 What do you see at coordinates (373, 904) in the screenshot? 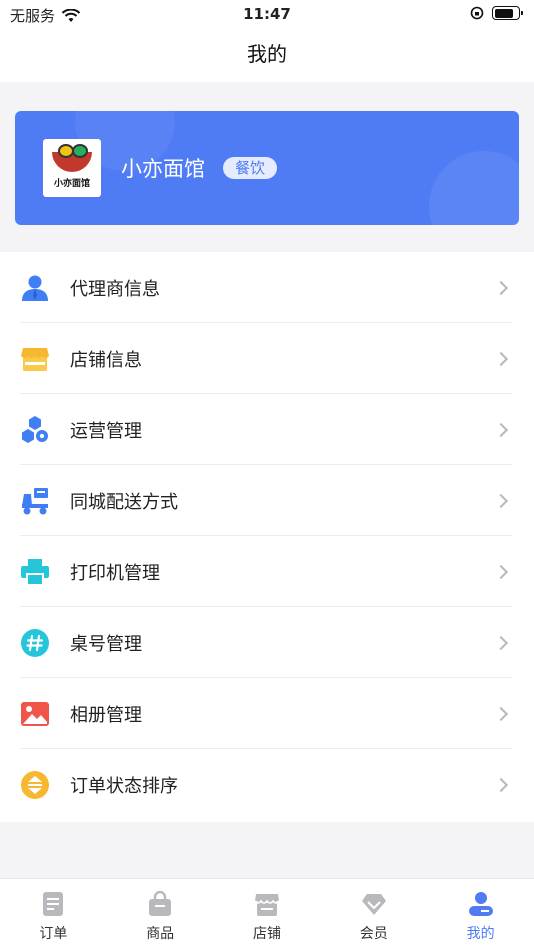
I see `diamond-icon` at bounding box center [373, 904].